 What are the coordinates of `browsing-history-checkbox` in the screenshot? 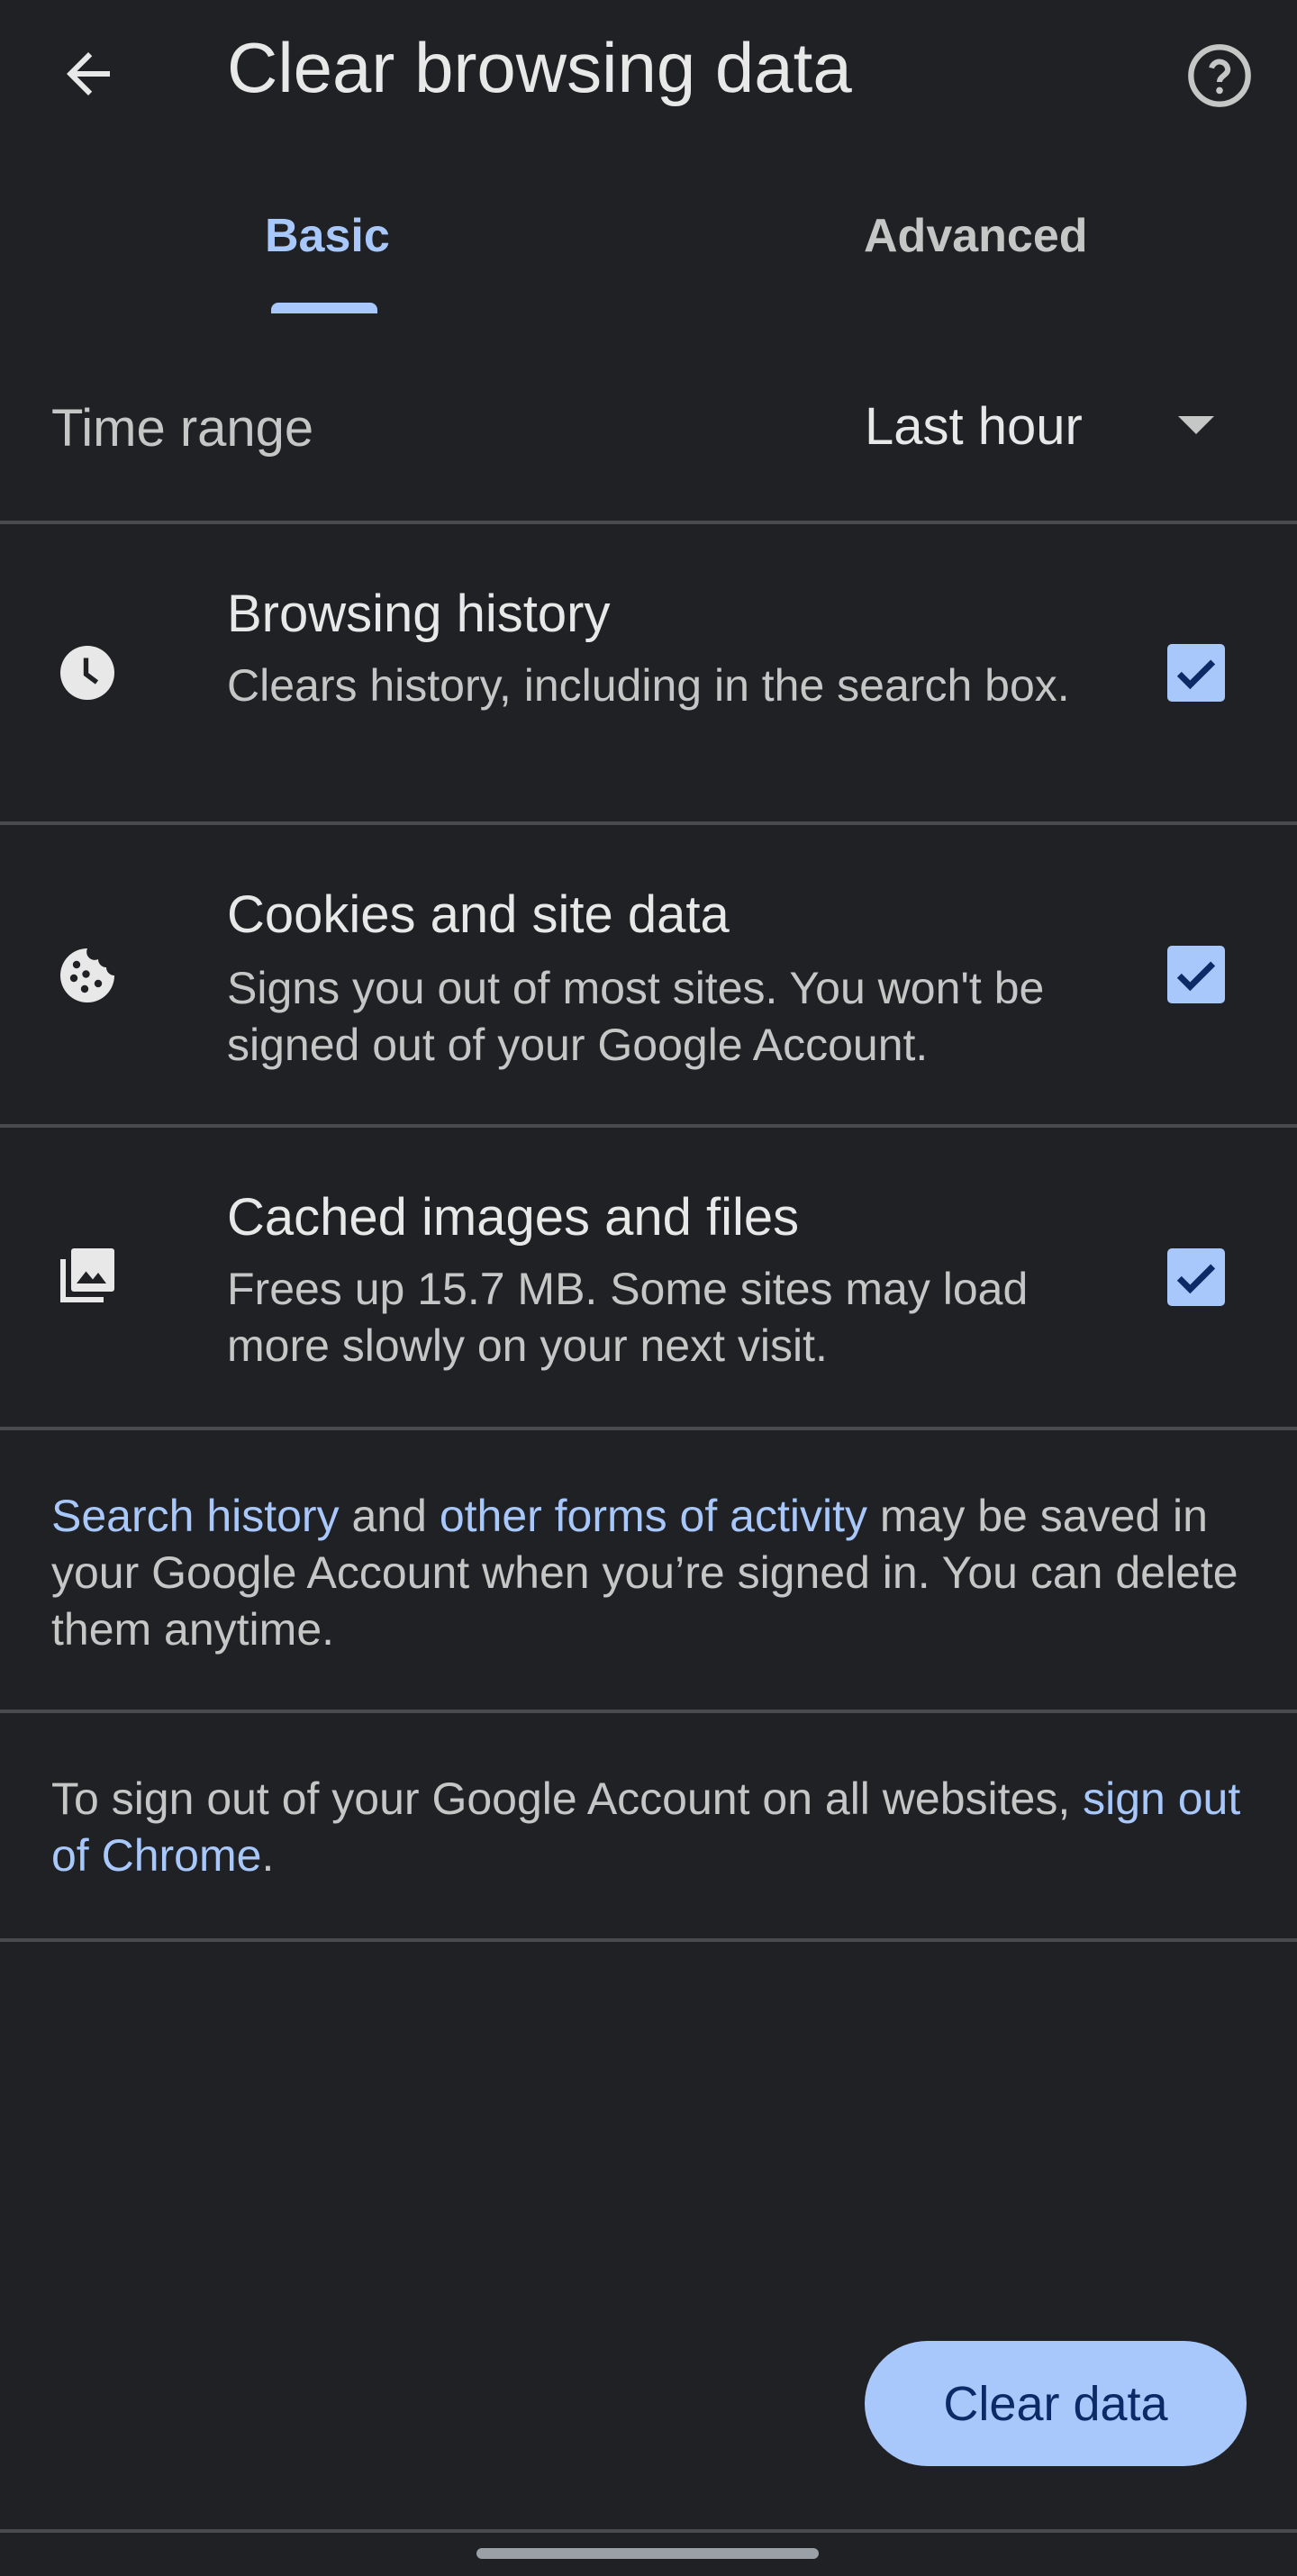 It's located at (1196, 673).